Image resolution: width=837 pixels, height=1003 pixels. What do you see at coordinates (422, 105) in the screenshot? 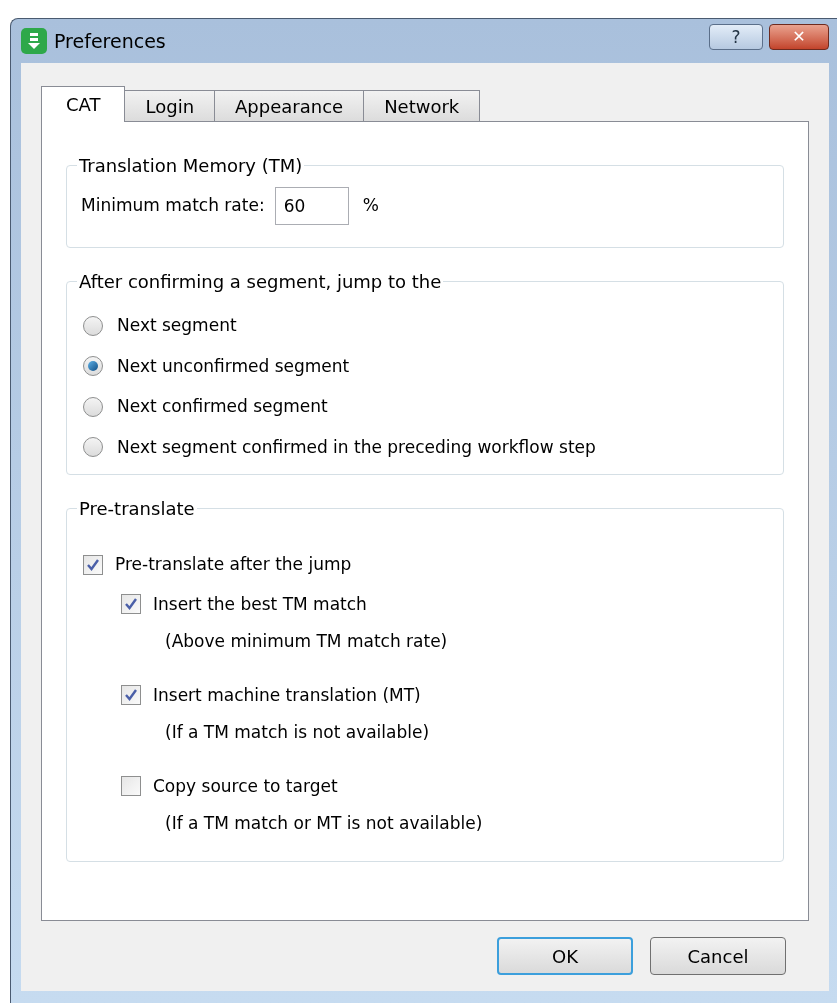
I see `tab: Network` at bounding box center [422, 105].